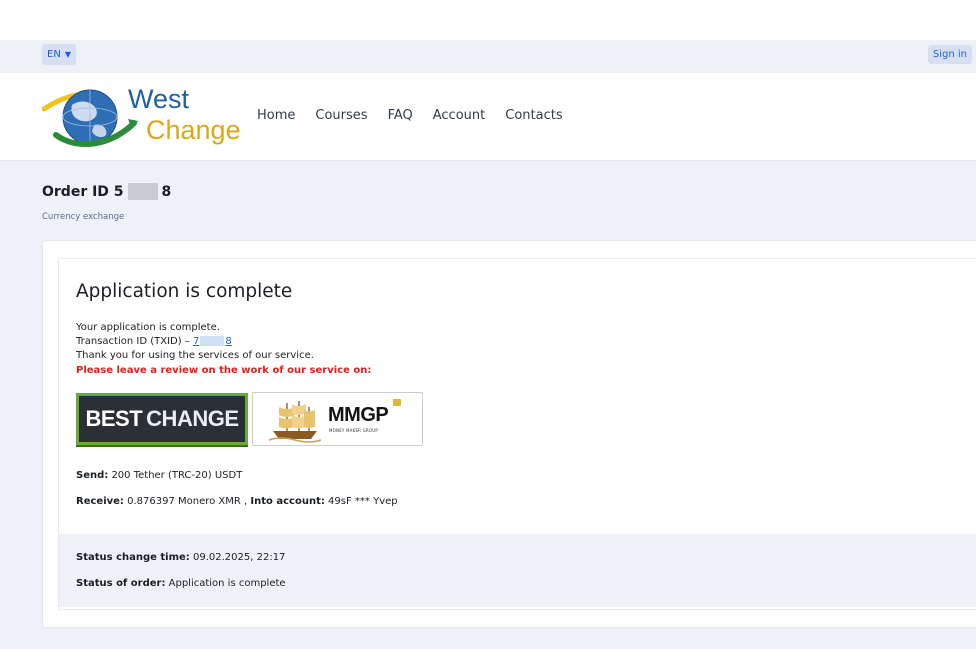 The height and width of the screenshot is (649, 976). What do you see at coordinates (533, 115) in the screenshot?
I see `nav-contacts: Contacts` at bounding box center [533, 115].